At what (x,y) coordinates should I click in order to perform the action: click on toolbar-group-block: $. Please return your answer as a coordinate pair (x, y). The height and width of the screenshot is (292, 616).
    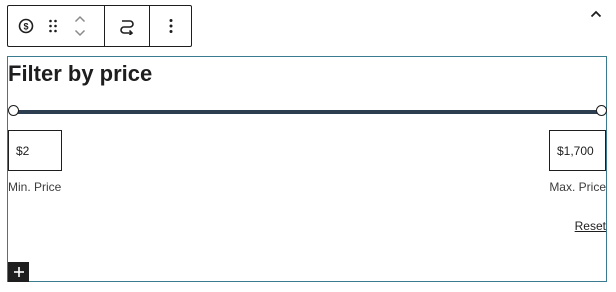
    Looking at the image, I should click on (56, 26).